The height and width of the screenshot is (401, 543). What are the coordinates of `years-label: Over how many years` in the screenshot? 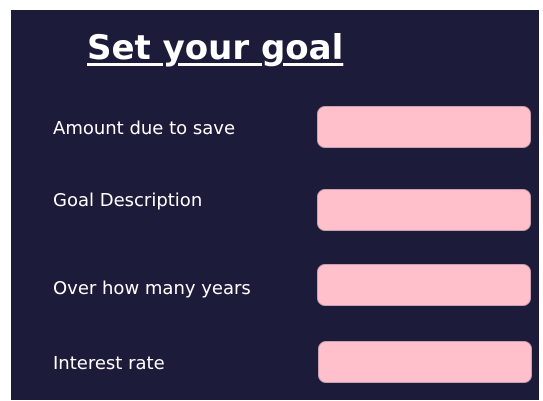 It's located at (152, 288).